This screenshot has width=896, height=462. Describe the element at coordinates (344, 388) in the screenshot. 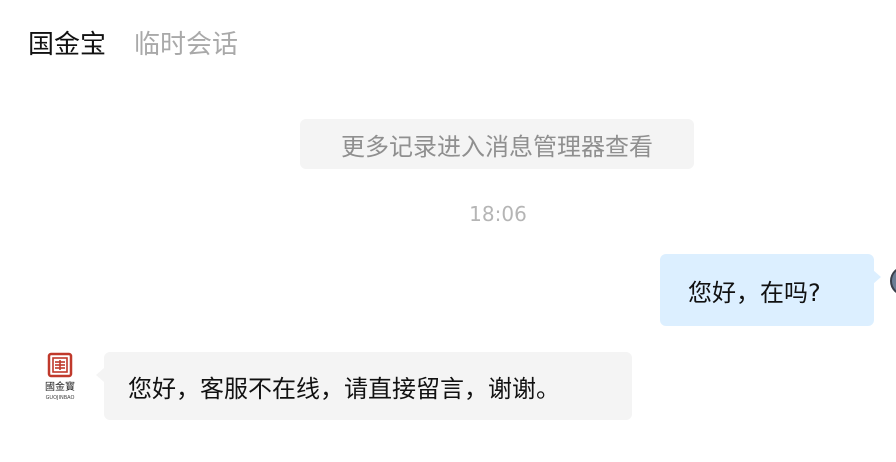

I see `incoming-message-text: 您好，客服不在线，请直接留言，谢谢。` at that location.